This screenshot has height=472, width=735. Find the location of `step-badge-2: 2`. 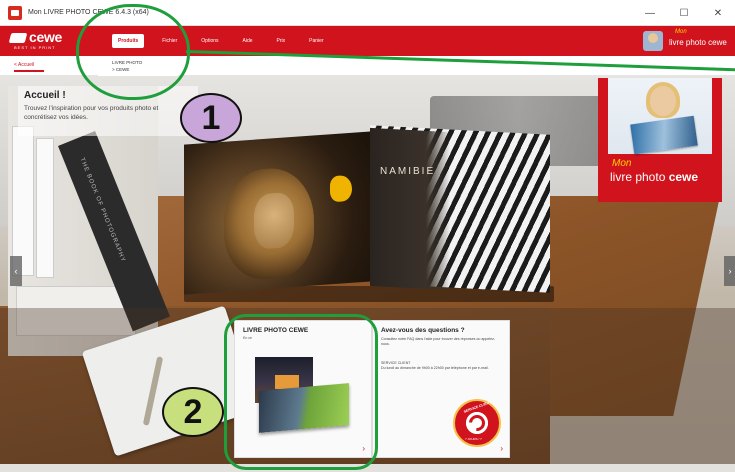

step-badge-2: 2 is located at coordinates (193, 412).